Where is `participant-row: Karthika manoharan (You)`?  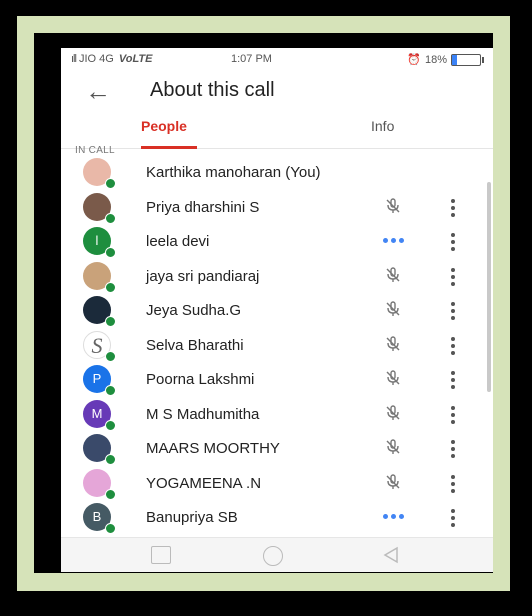
participant-row: Karthika manoharan (You) is located at coordinates (277, 173).